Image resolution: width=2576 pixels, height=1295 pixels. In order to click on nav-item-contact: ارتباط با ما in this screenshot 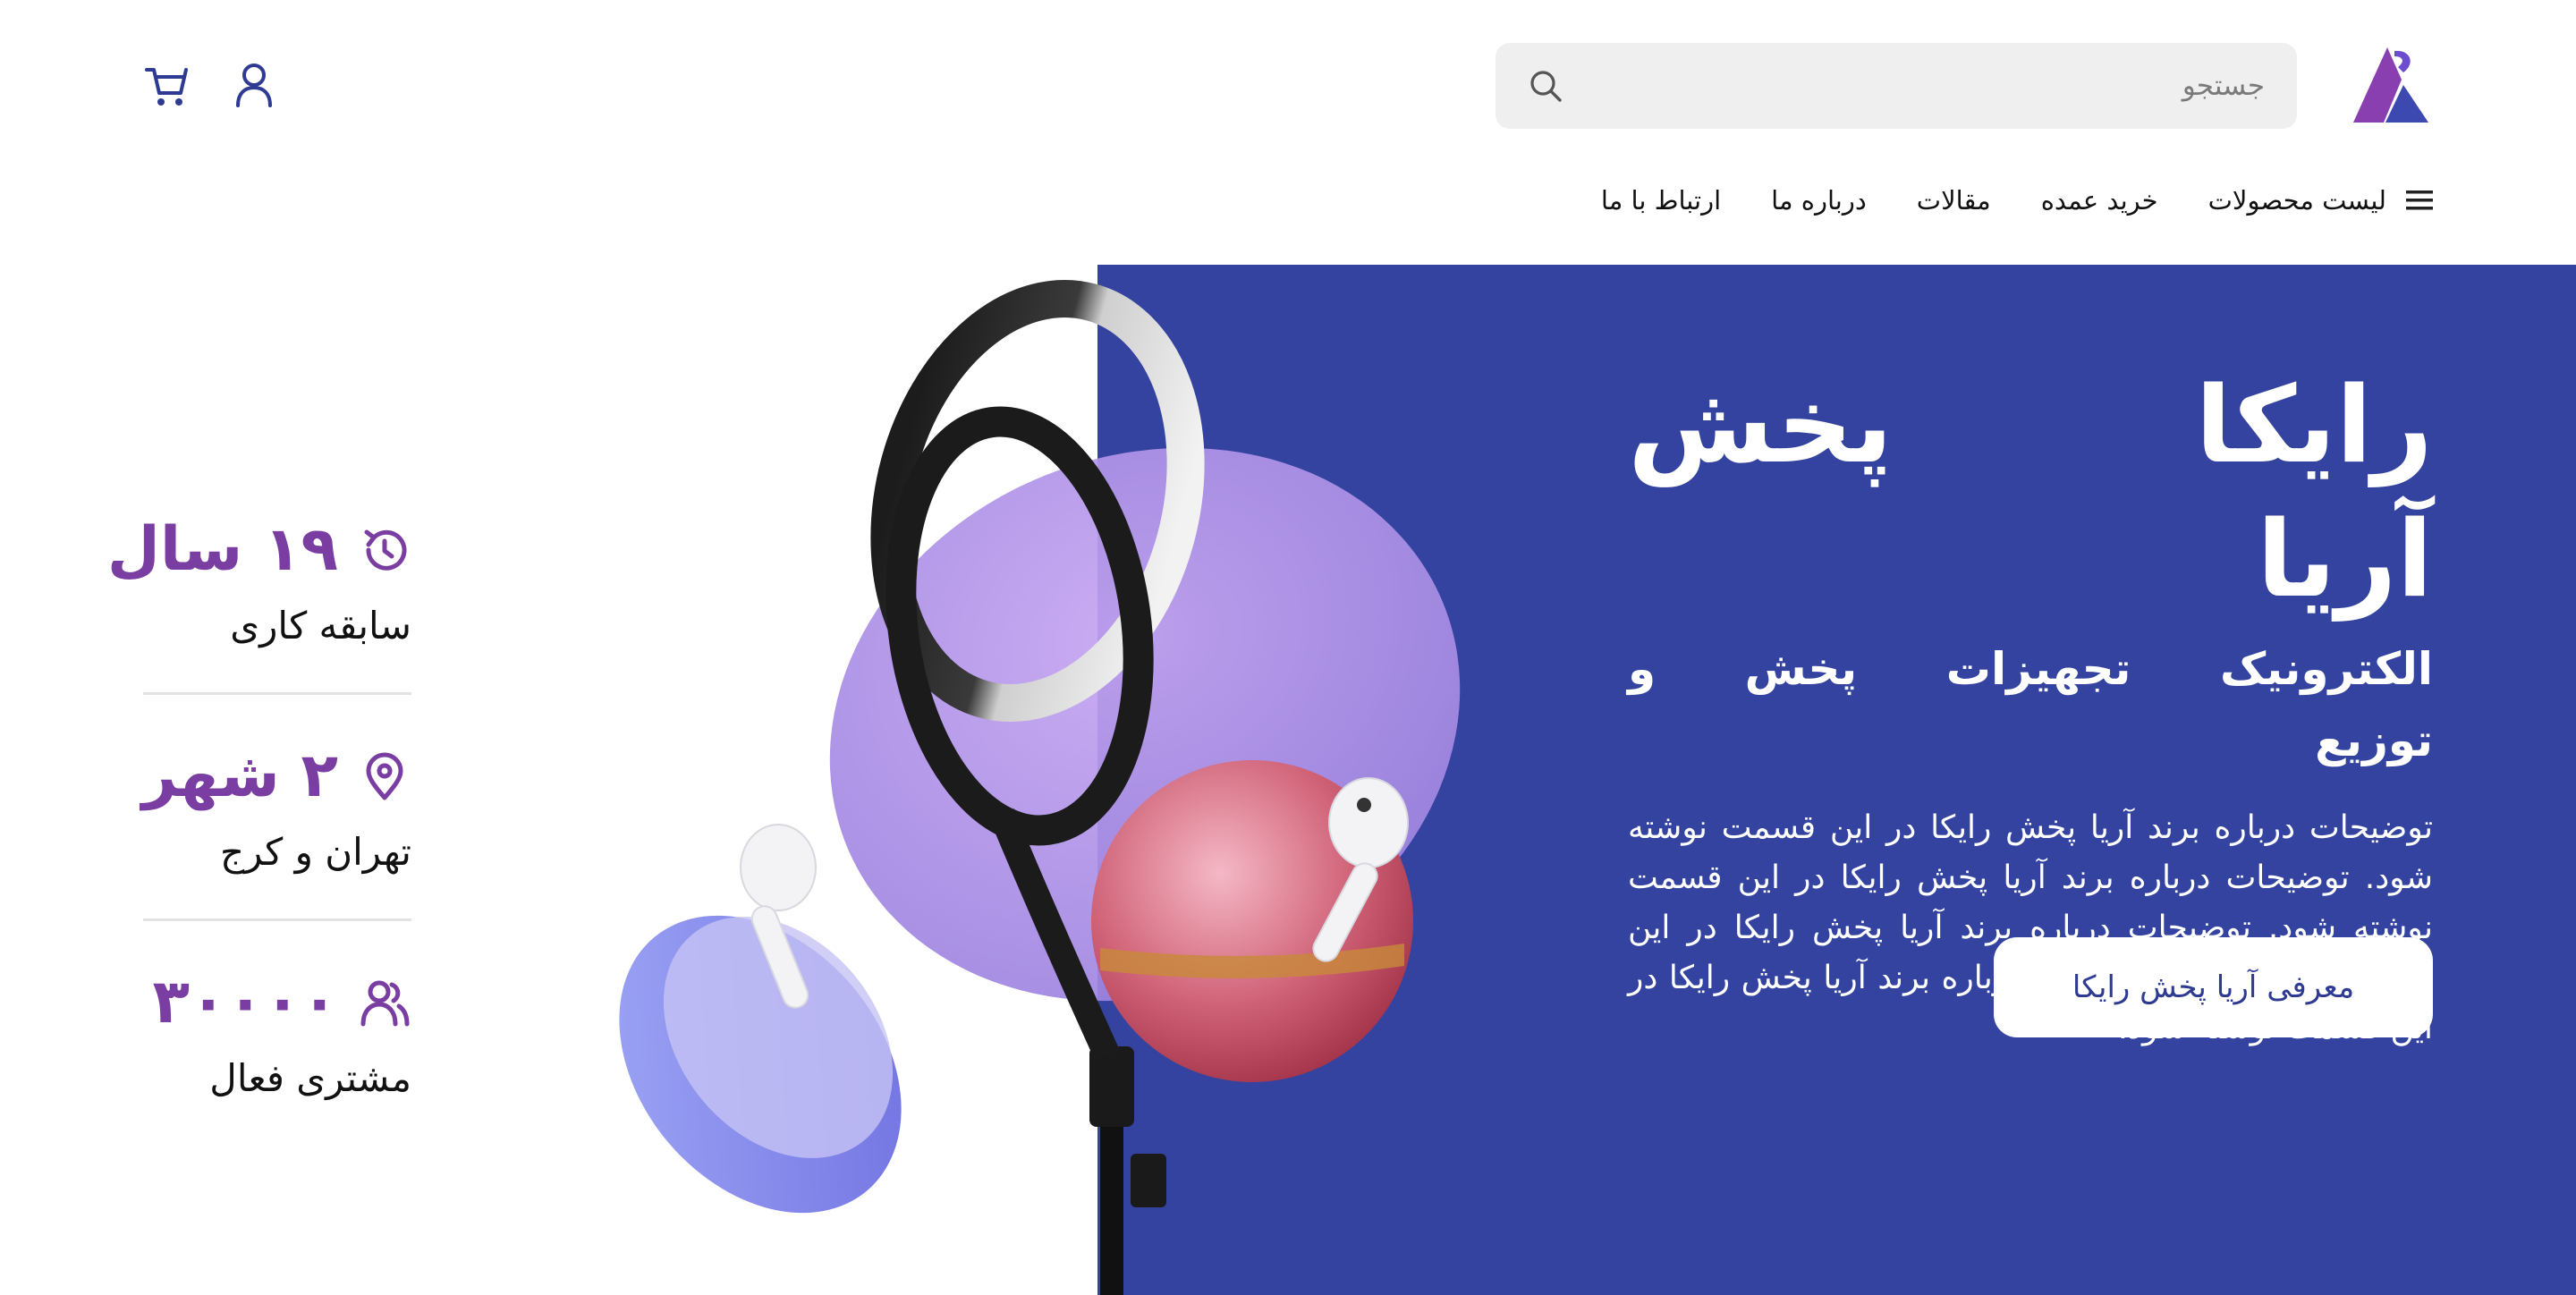, I will do `click(1661, 201)`.